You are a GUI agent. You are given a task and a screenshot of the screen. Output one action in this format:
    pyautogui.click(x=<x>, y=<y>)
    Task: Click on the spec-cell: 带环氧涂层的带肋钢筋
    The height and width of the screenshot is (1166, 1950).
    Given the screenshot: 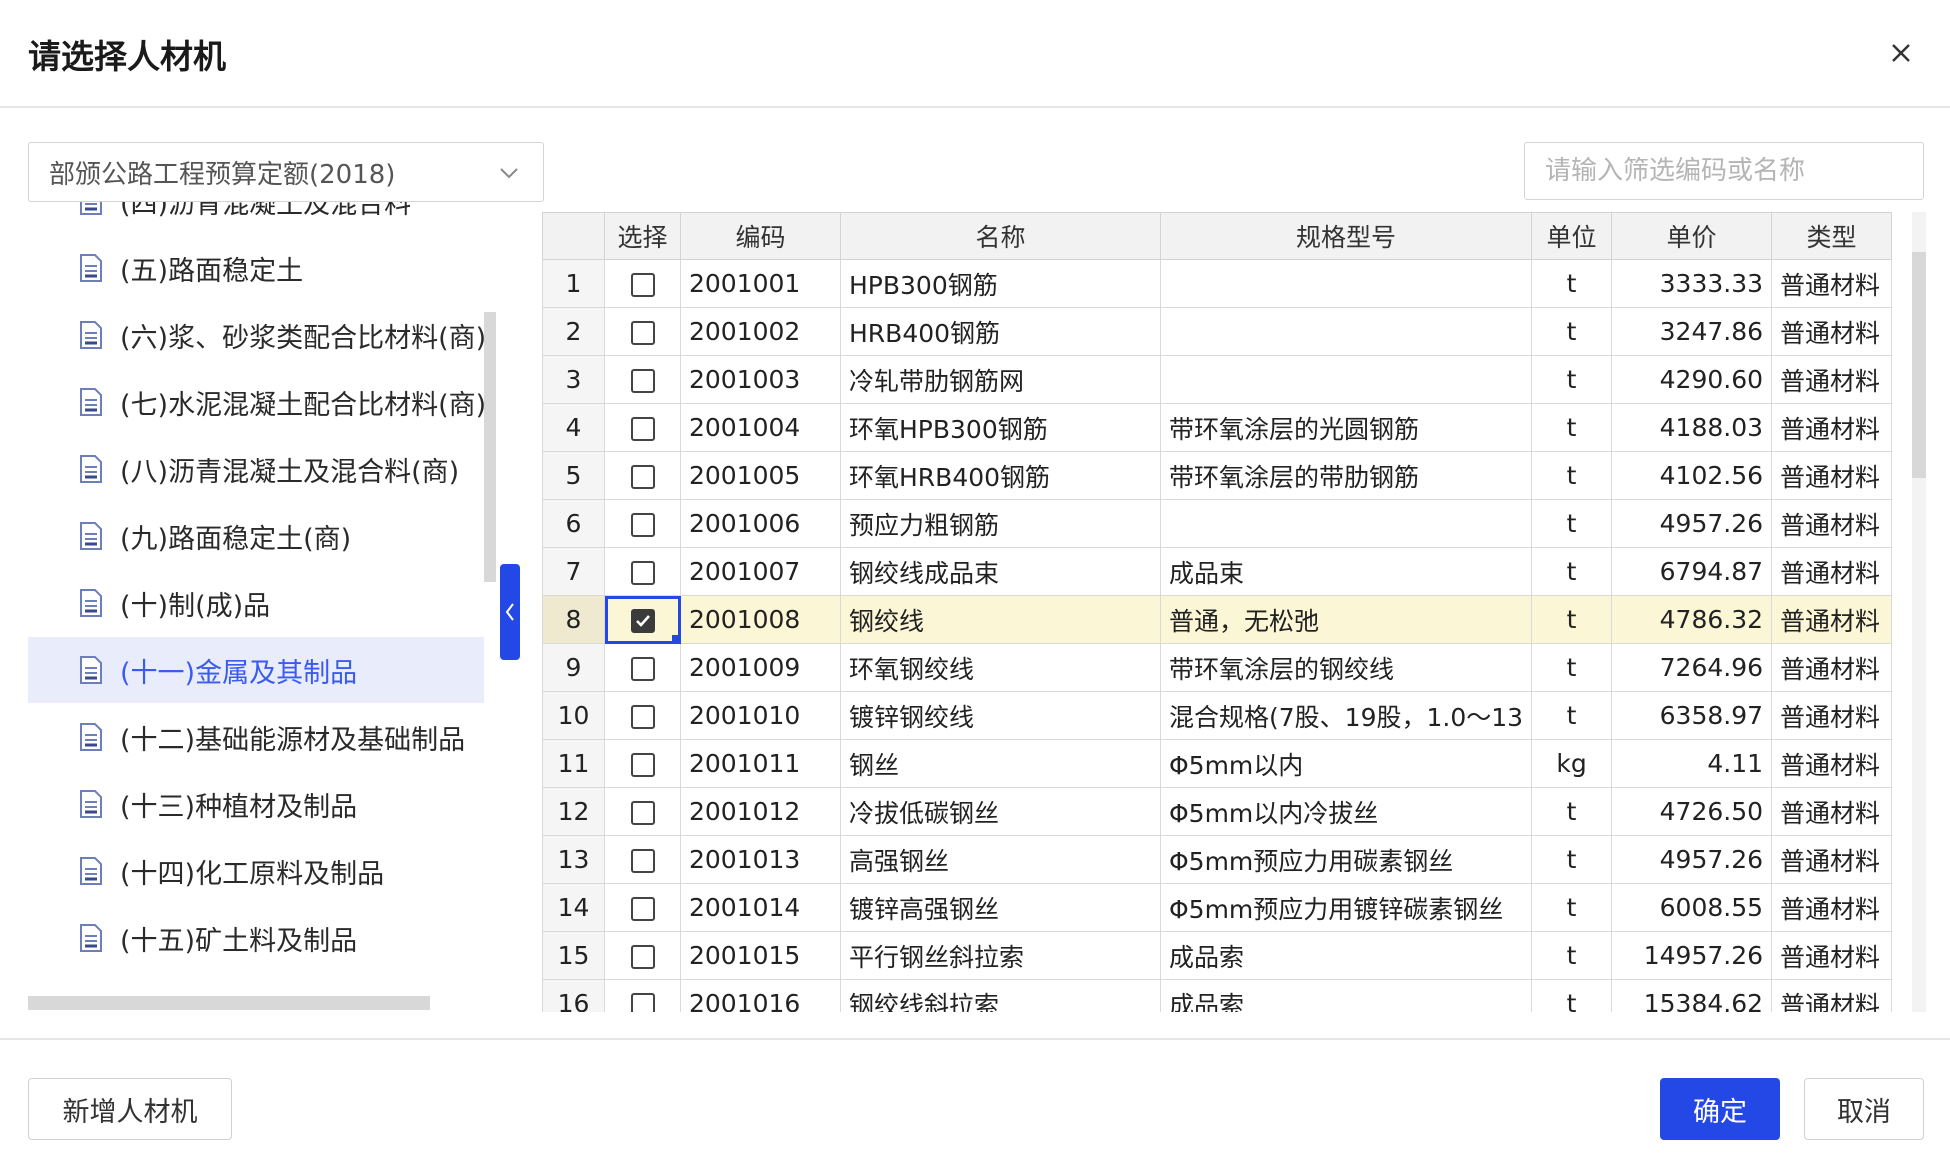 What is the action you would take?
    pyautogui.click(x=1346, y=475)
    